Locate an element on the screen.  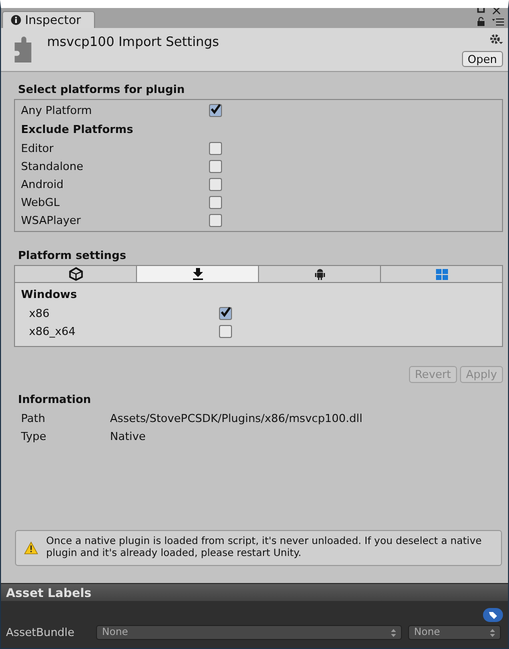
inspector-tab: Inspector is located at coordinates (48, 19).